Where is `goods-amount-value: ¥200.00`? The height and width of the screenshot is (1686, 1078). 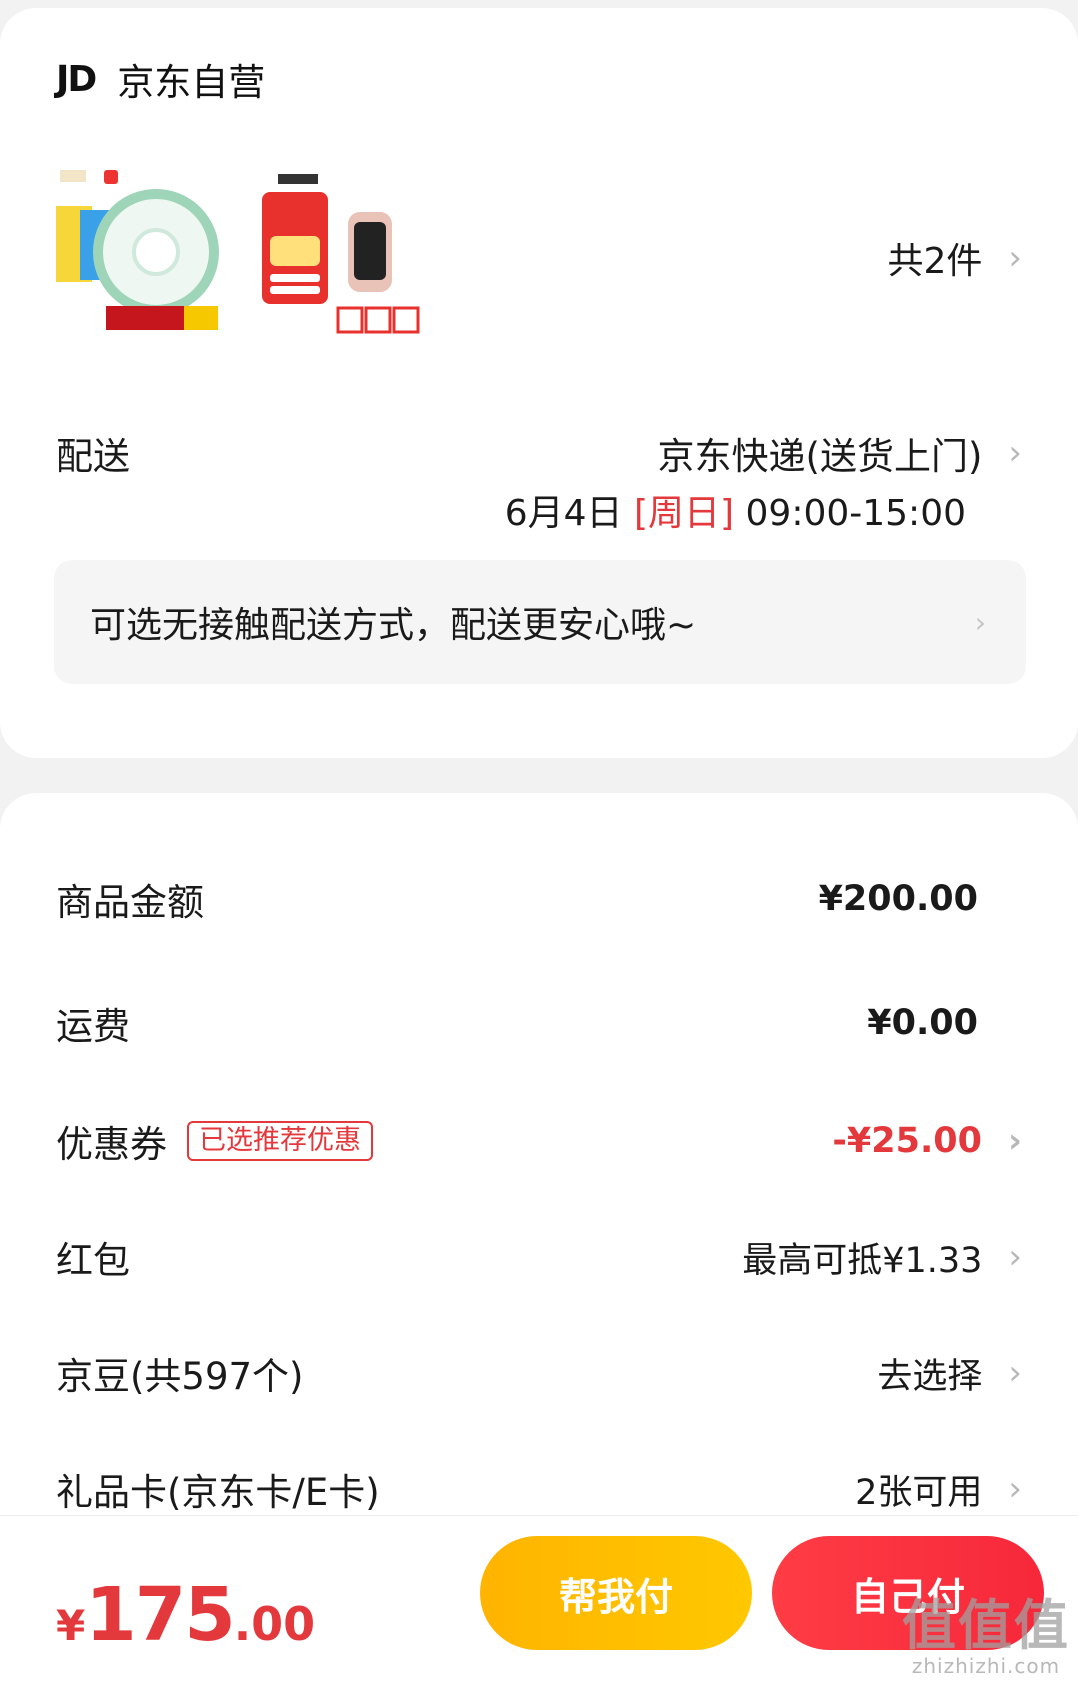
goods-amount-value: ¥200.00 is located at coordinates (898, 899).